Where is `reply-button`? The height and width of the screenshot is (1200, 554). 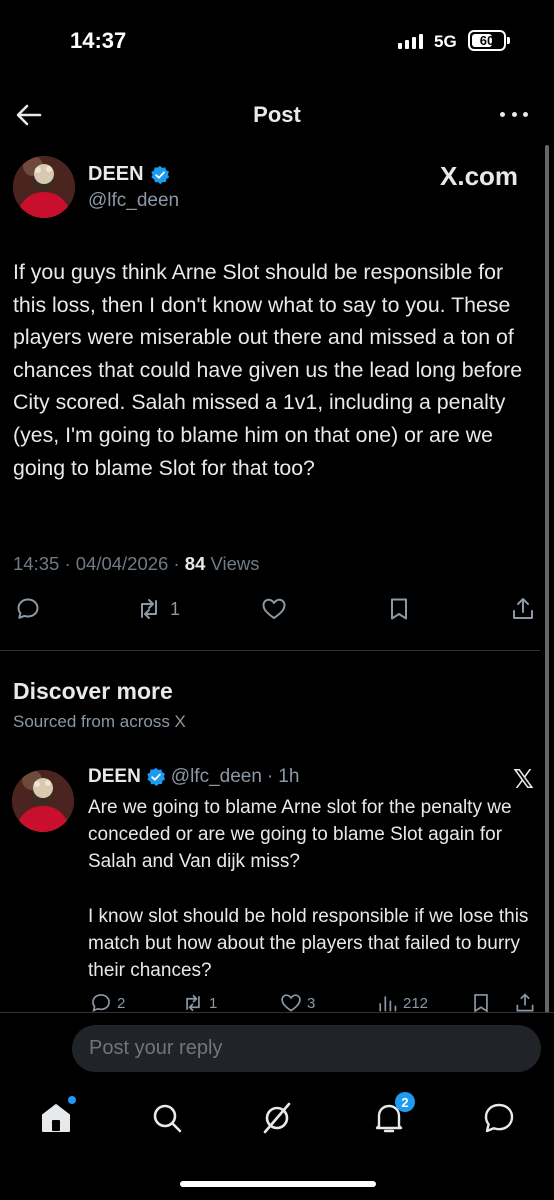
reply-button is located at coordinates (28, 609).